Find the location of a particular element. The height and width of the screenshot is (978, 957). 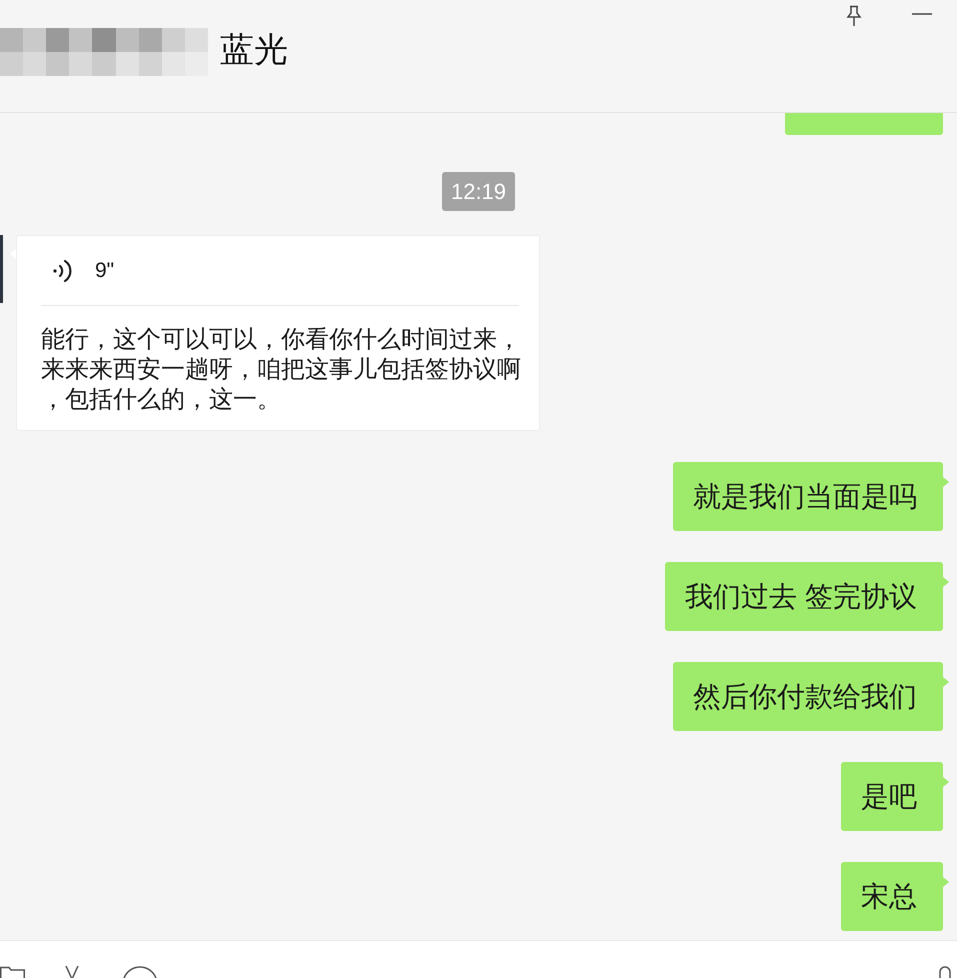

voice-duration: 9" is located at coordinates (104, 271).